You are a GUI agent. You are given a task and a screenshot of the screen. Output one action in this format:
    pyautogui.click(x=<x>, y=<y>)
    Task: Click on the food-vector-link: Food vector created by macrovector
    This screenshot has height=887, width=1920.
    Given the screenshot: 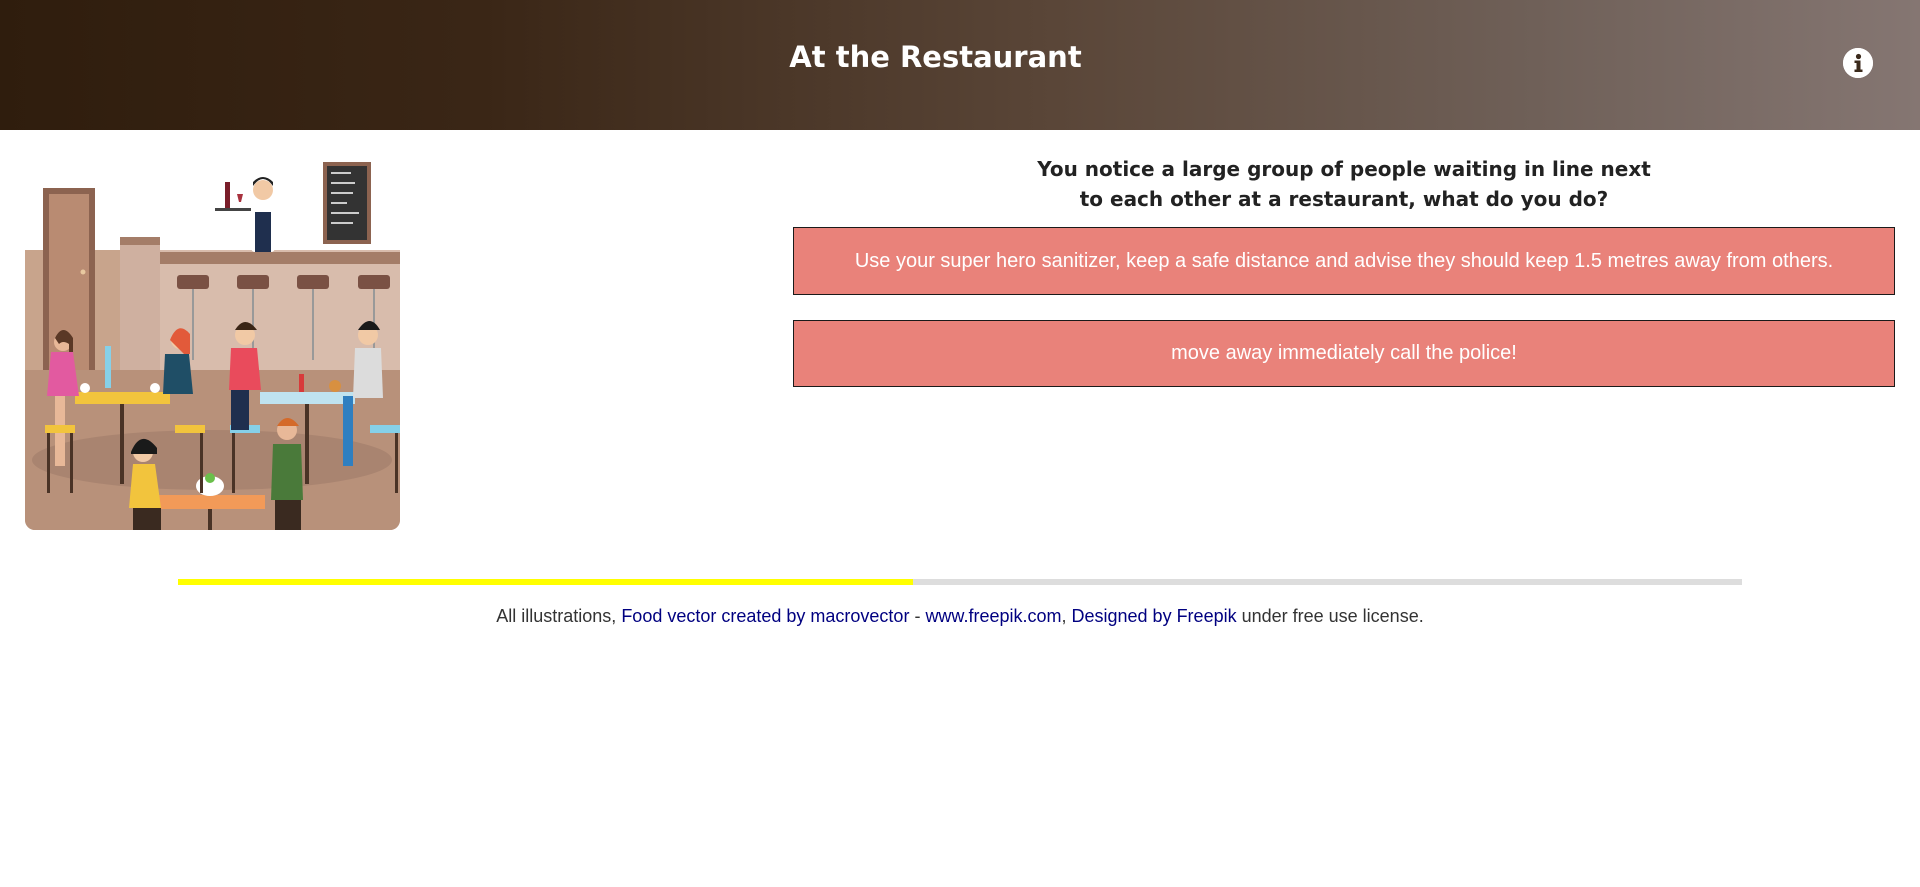 What is the action you would take?
    pyautogui.click(x=765, y=616)
    